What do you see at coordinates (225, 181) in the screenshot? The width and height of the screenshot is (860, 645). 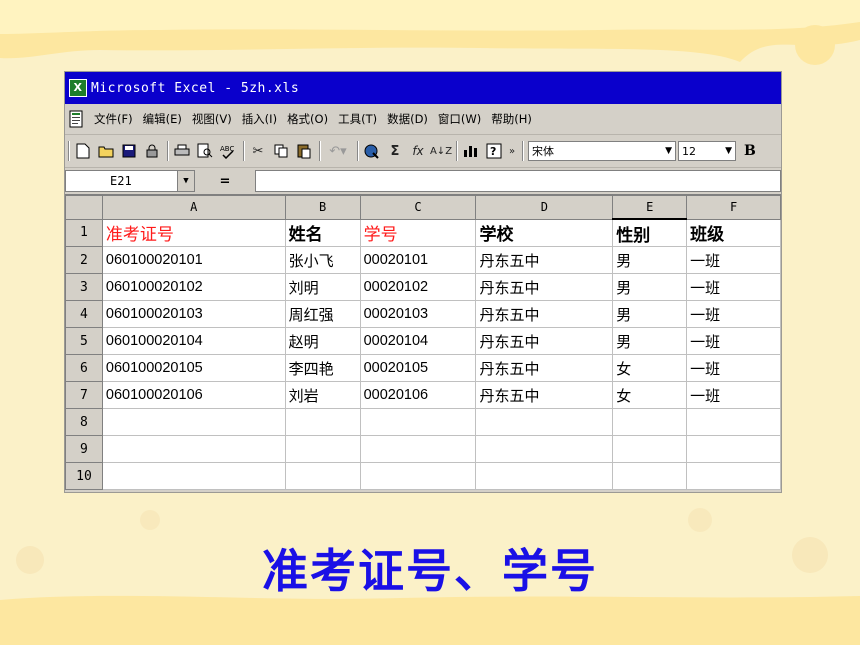 I see `formula-equals: =` at bounding box center [225, 181].